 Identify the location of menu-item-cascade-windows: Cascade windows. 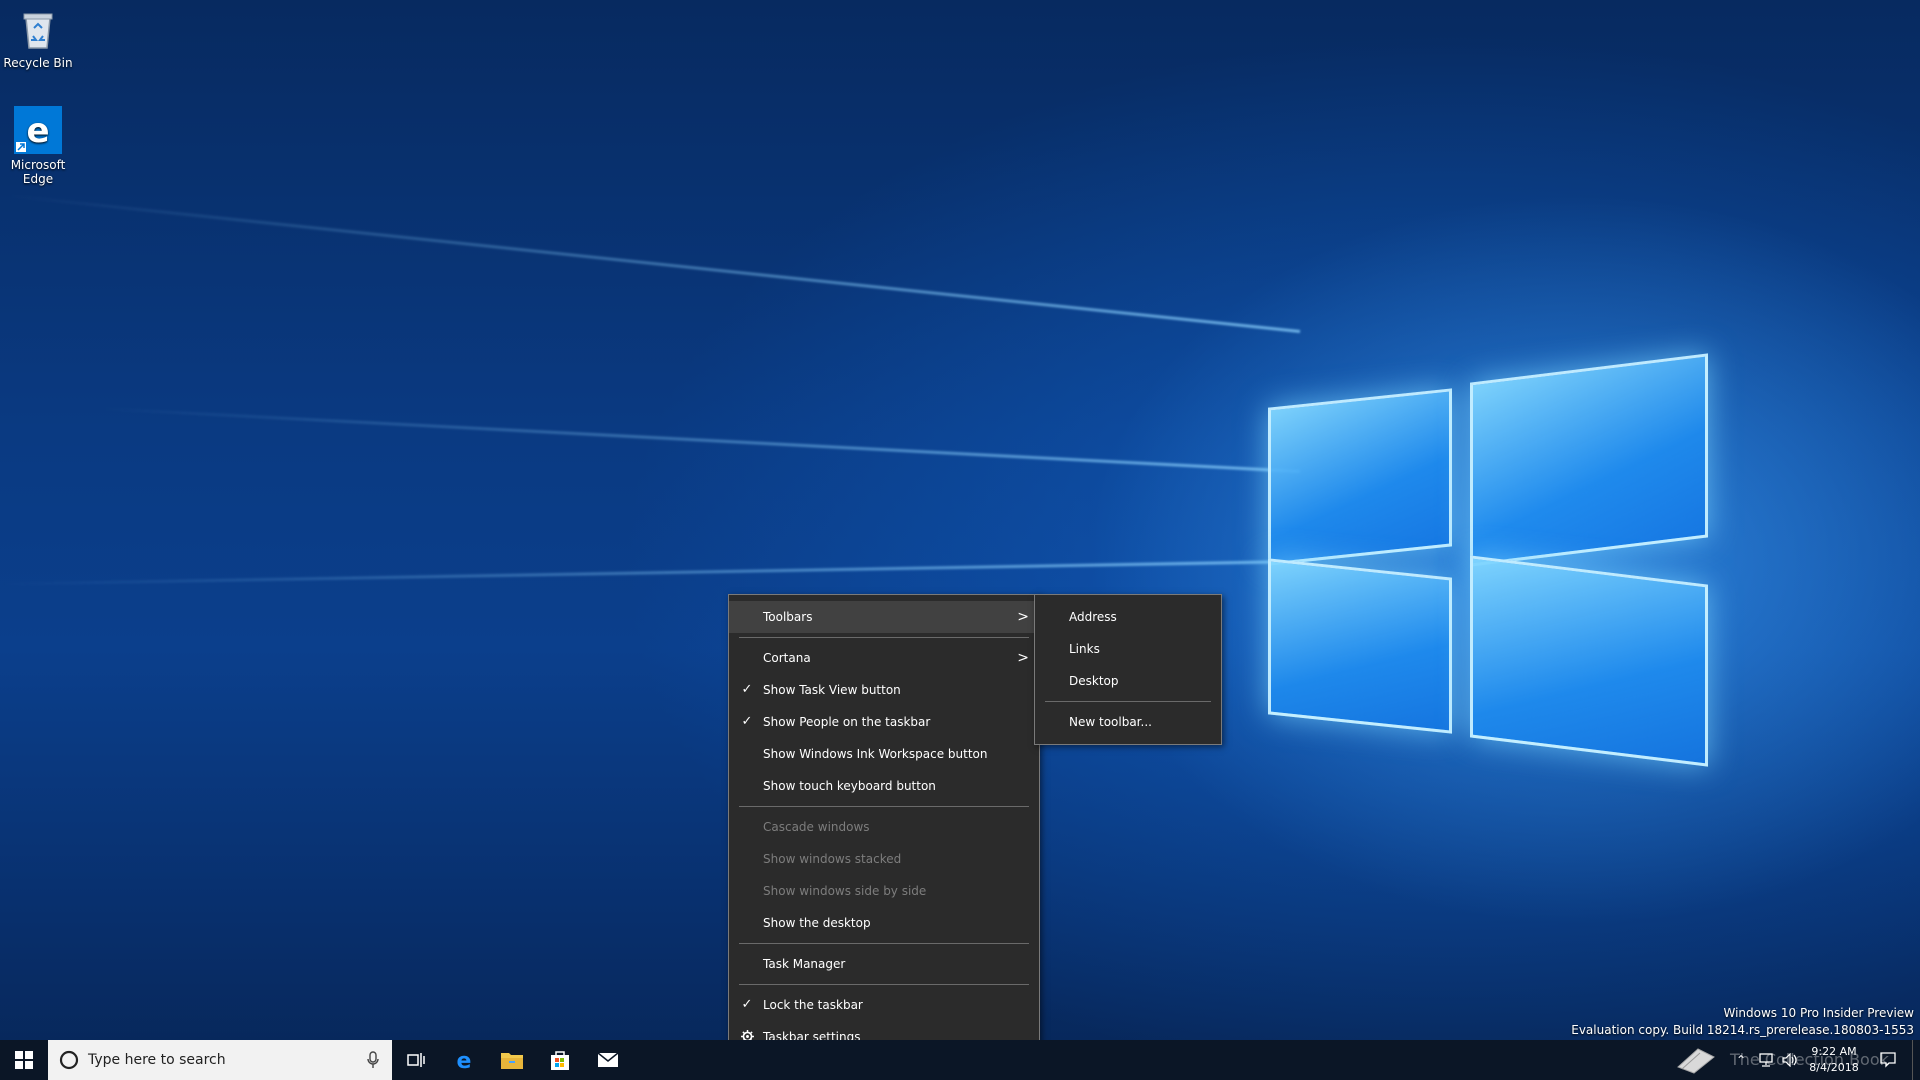
(816, 827).